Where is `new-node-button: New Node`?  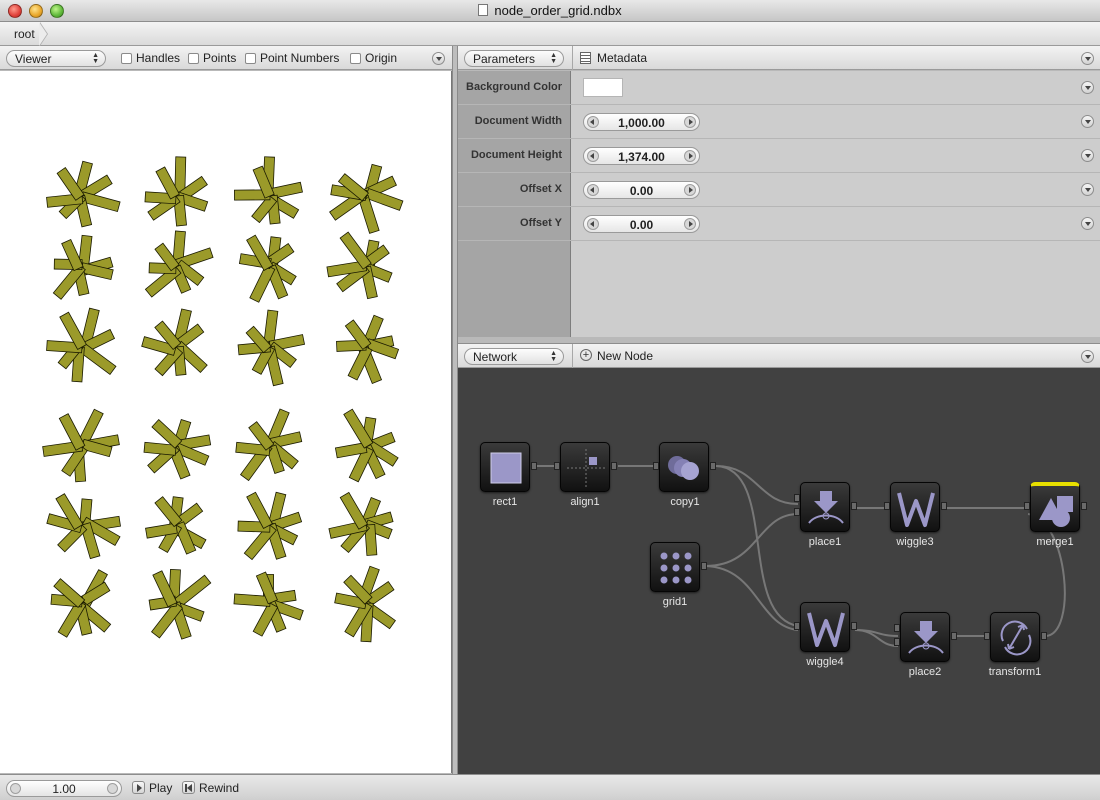 new-node-button: New Node is located at coordinates (625, 356).